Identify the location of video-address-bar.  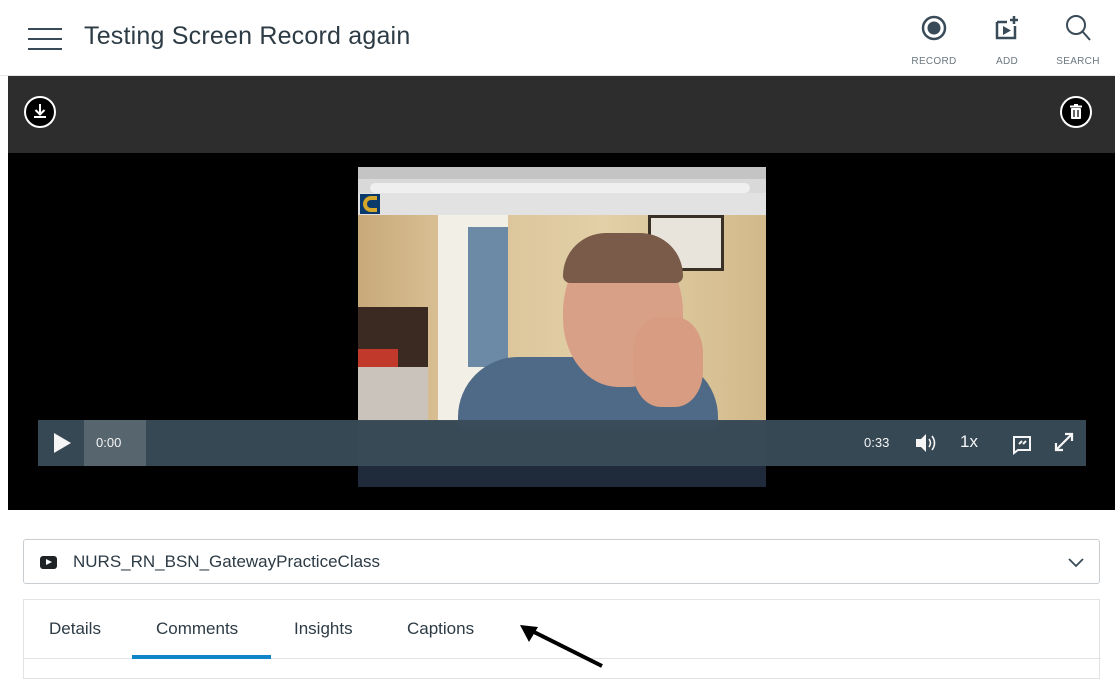
(560, 188).